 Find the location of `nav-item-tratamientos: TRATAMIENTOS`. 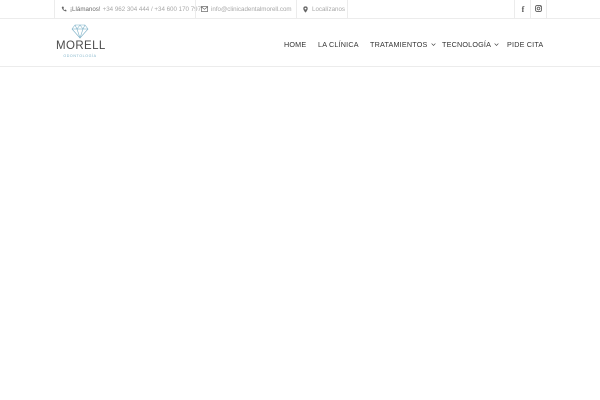

nav-item-tratamientos: TRATAMIENTOS is located at coordinates (403, 44).